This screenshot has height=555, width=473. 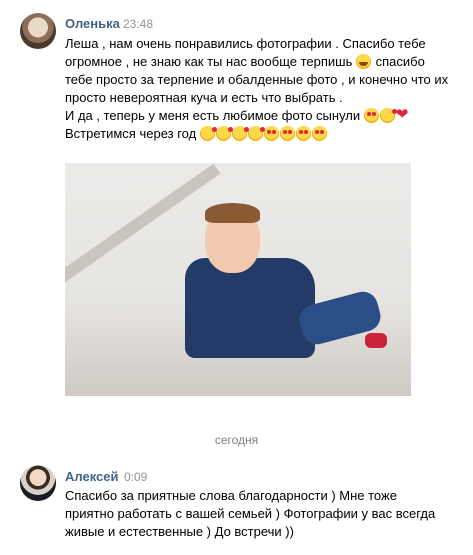 I want to click on heart-emoji-icon, so click(x=403, y=115).